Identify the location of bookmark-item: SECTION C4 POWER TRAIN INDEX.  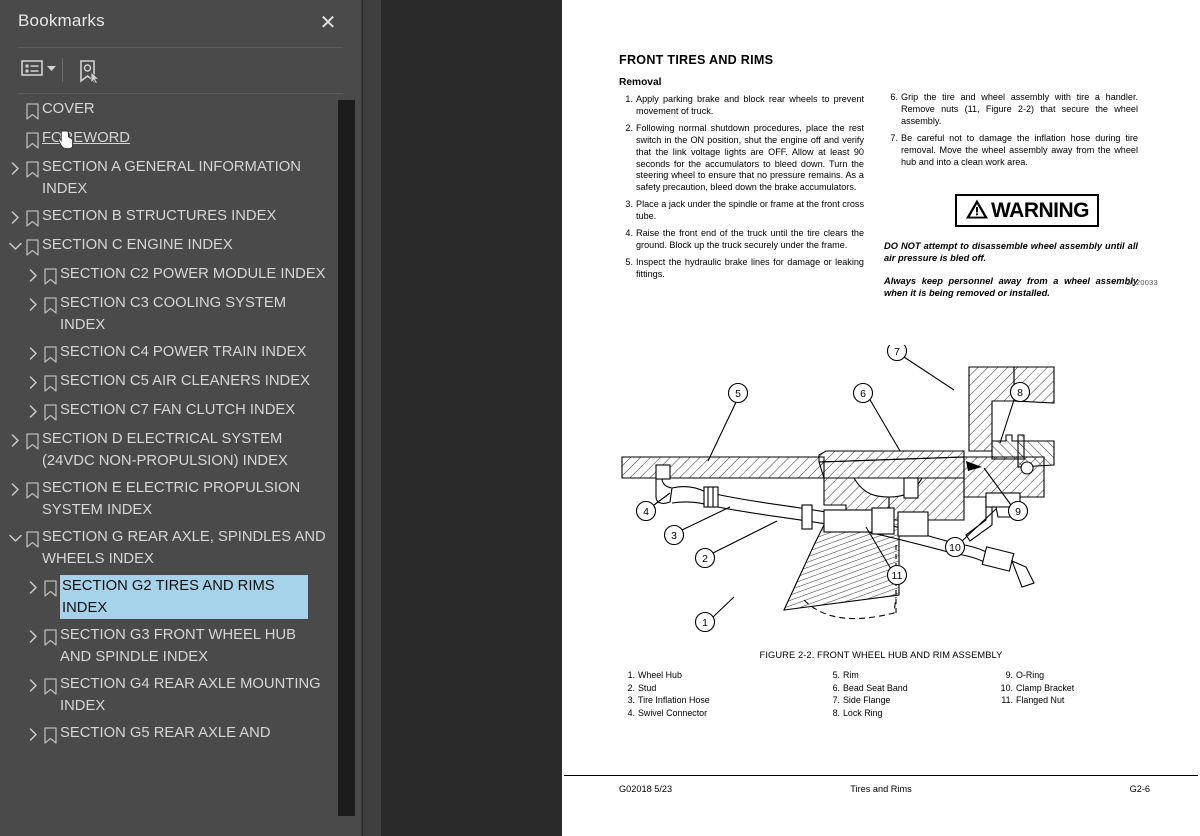
(181, 353).